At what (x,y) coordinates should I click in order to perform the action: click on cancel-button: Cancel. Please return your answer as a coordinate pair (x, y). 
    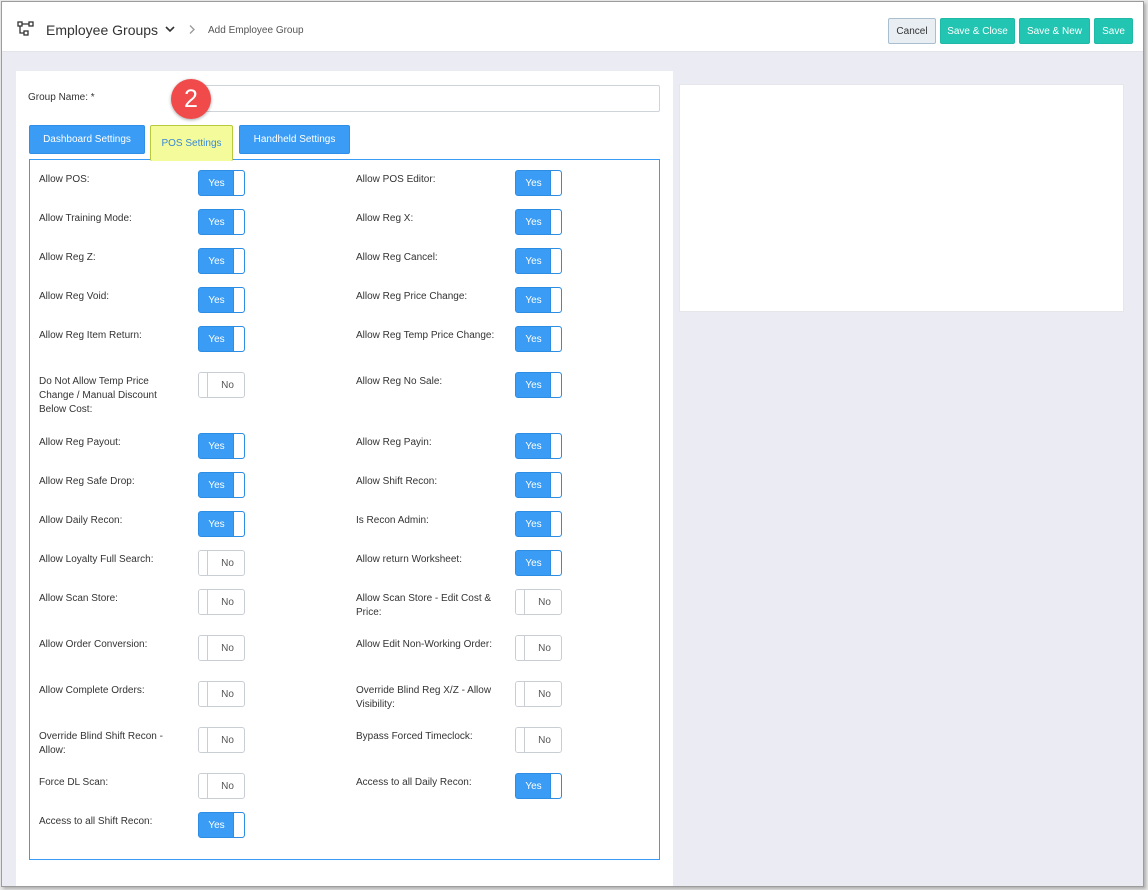
    Looking at the image, I should click on (912, 31).